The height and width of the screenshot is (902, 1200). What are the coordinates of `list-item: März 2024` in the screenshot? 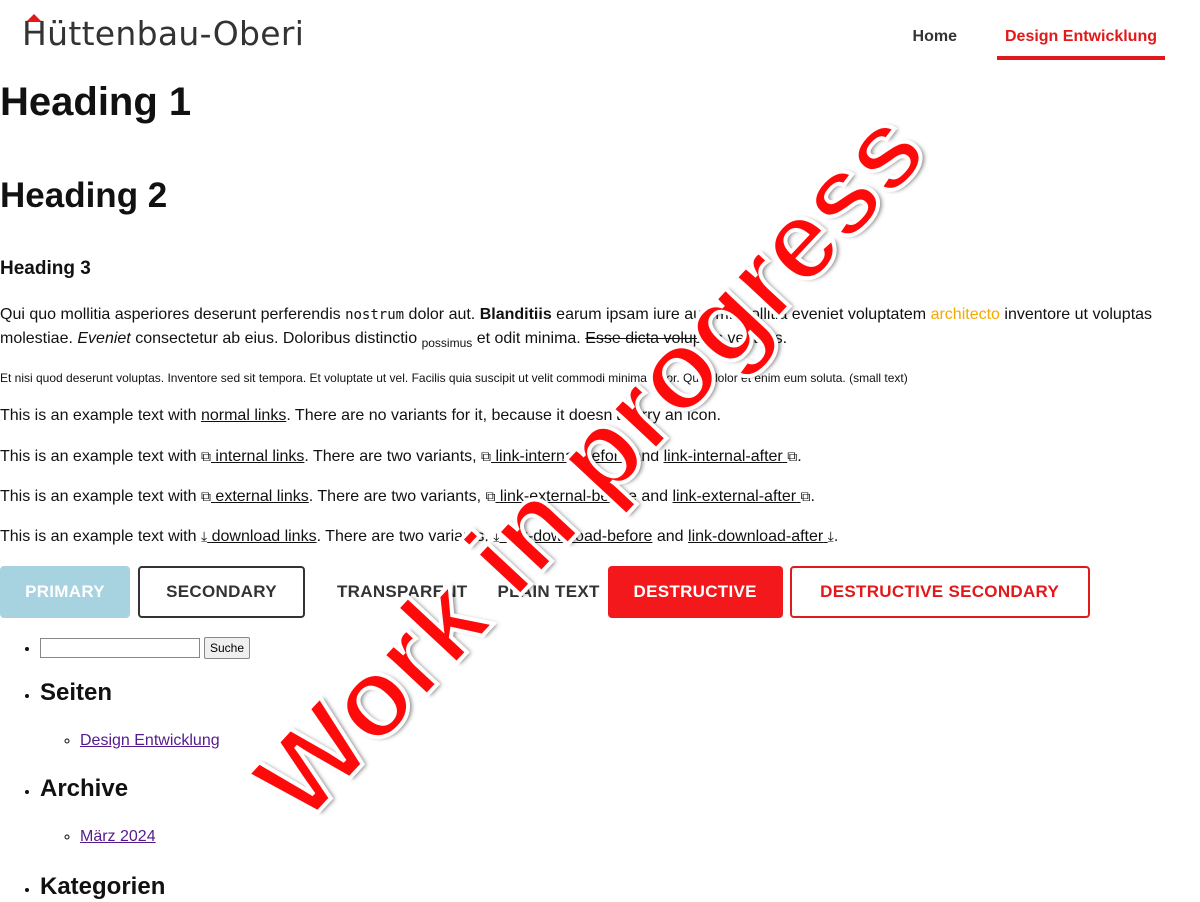 It's located at (165, 837).